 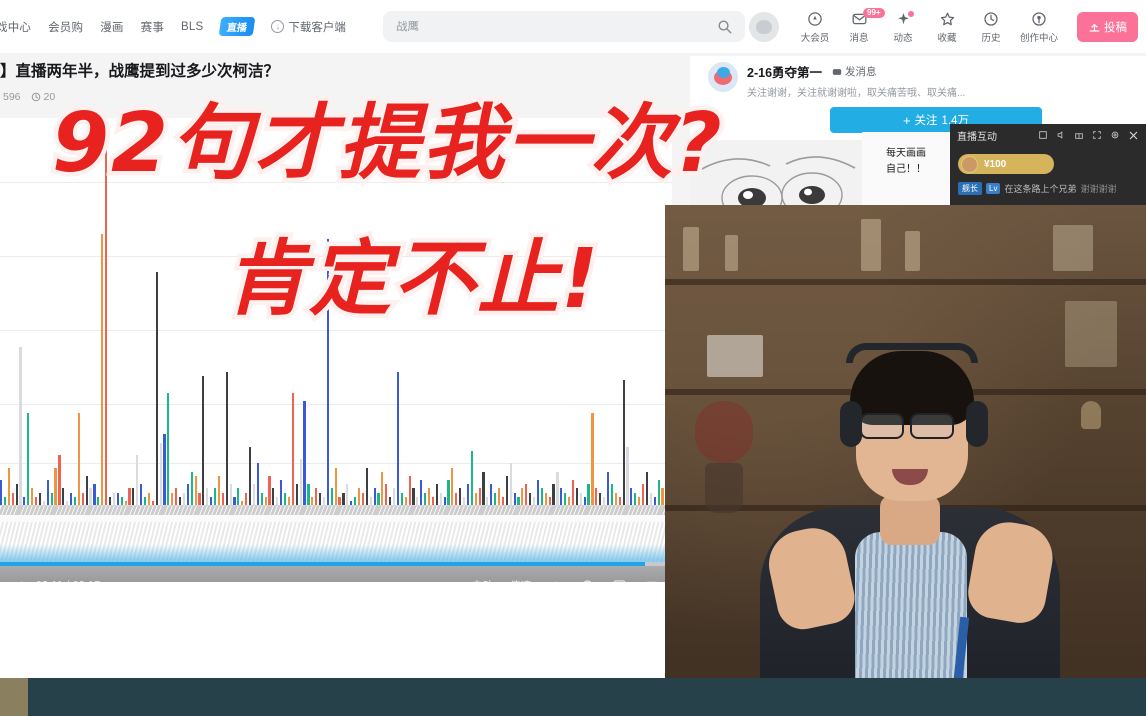 What do you see at coordinates (1107, 27) in the screenshot?
I see `upload-button: 投稿` at bounding box center [1107, 27].